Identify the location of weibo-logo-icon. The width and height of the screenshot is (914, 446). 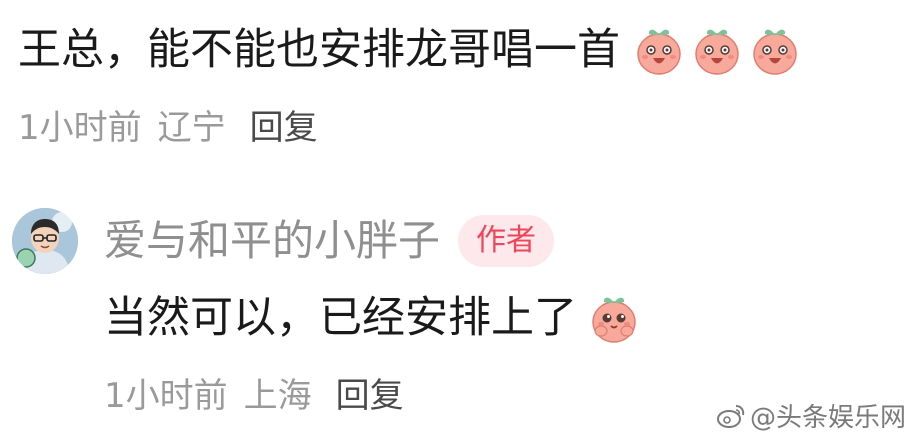
(730, 416).